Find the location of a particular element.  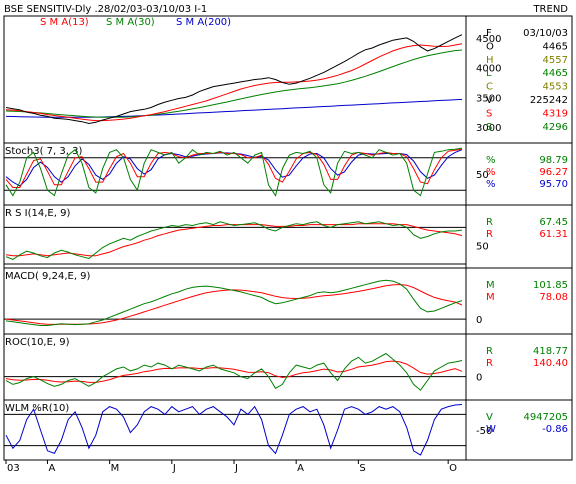

panel-title: MACD( 9,24,E, 9) is located at coordinates (48, 276).